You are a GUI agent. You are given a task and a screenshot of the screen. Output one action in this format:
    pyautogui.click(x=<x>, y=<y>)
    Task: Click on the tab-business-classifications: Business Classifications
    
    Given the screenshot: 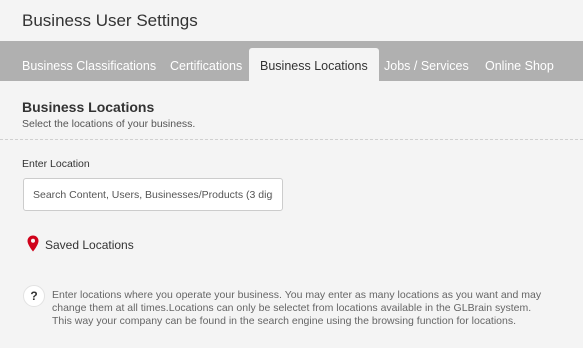 What is the action you would take?
    pyautogui.click(x=89, y=64)
    